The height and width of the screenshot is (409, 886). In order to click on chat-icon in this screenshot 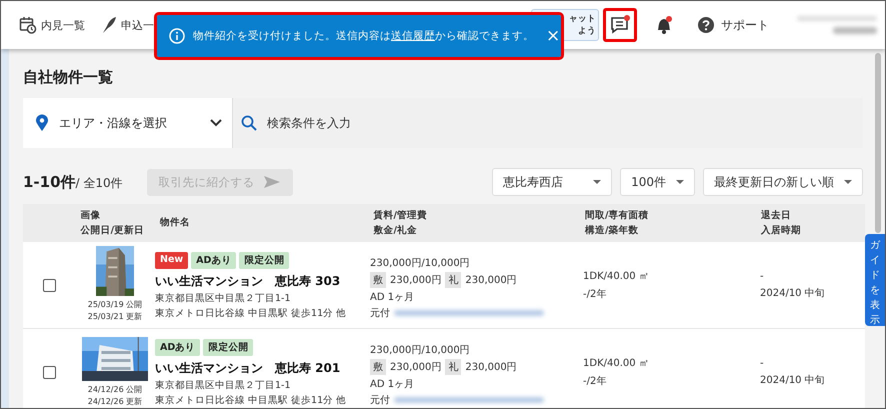, I will do `click(620, 25)`.